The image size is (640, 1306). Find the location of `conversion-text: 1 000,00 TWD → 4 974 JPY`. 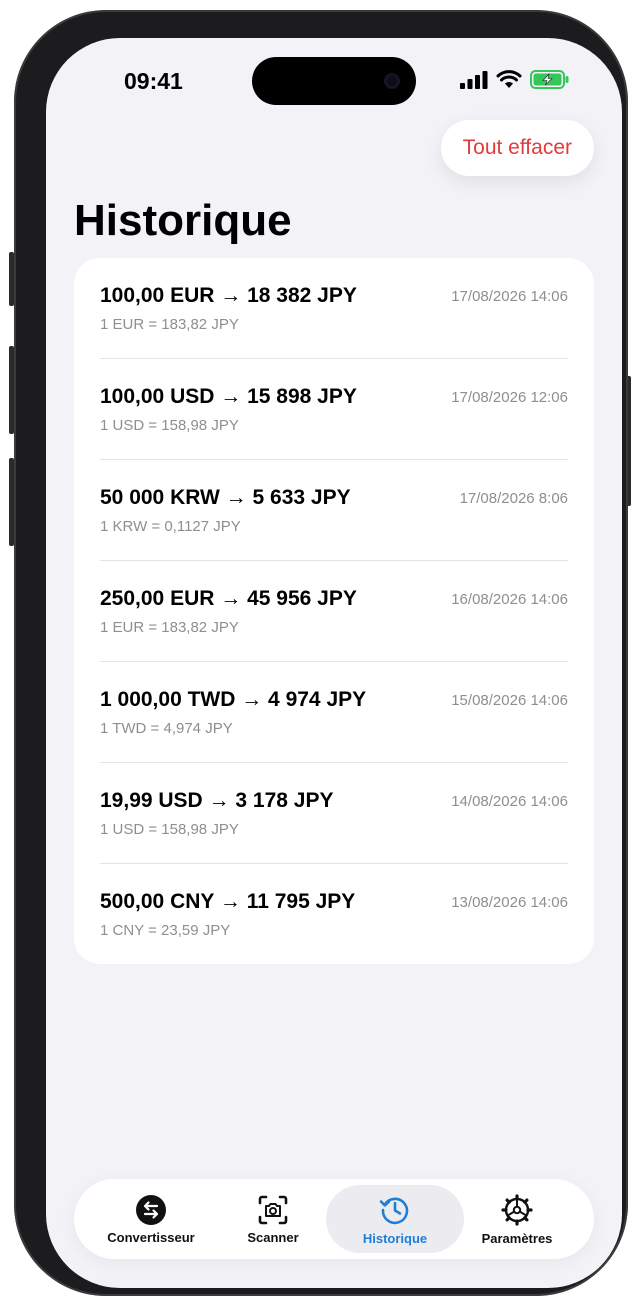

conversion-text: 1 000,00 TWD → 4 974 JPY is located at coordinates (233, 699).